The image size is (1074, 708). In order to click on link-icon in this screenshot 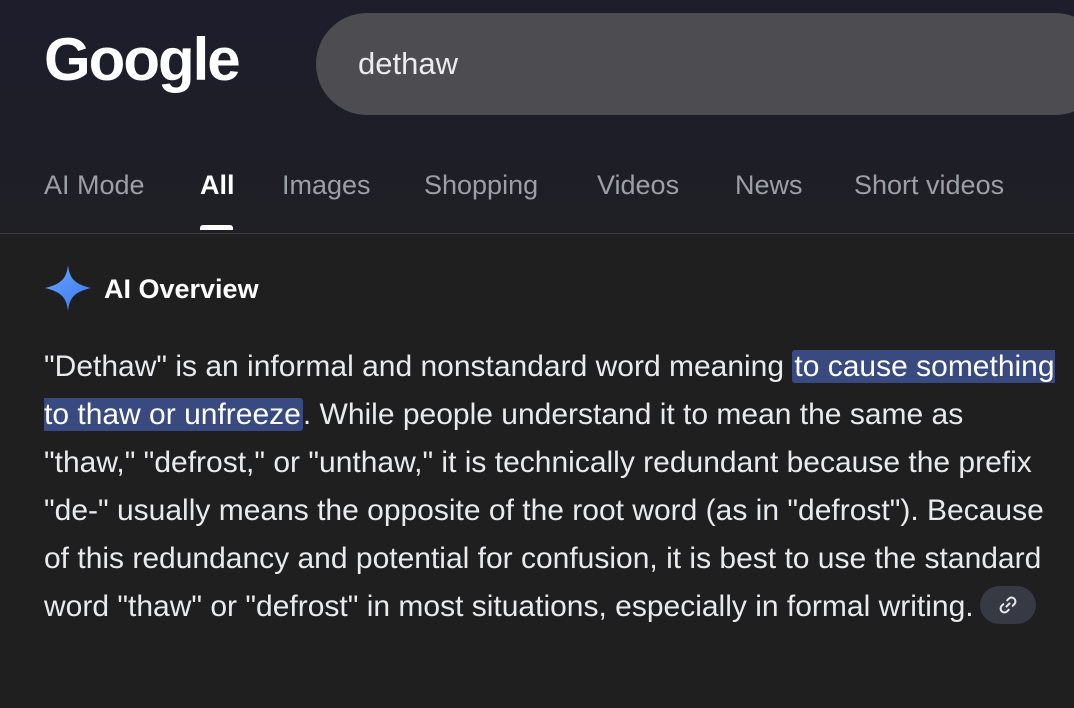, I will do `click(1008, 605)`.